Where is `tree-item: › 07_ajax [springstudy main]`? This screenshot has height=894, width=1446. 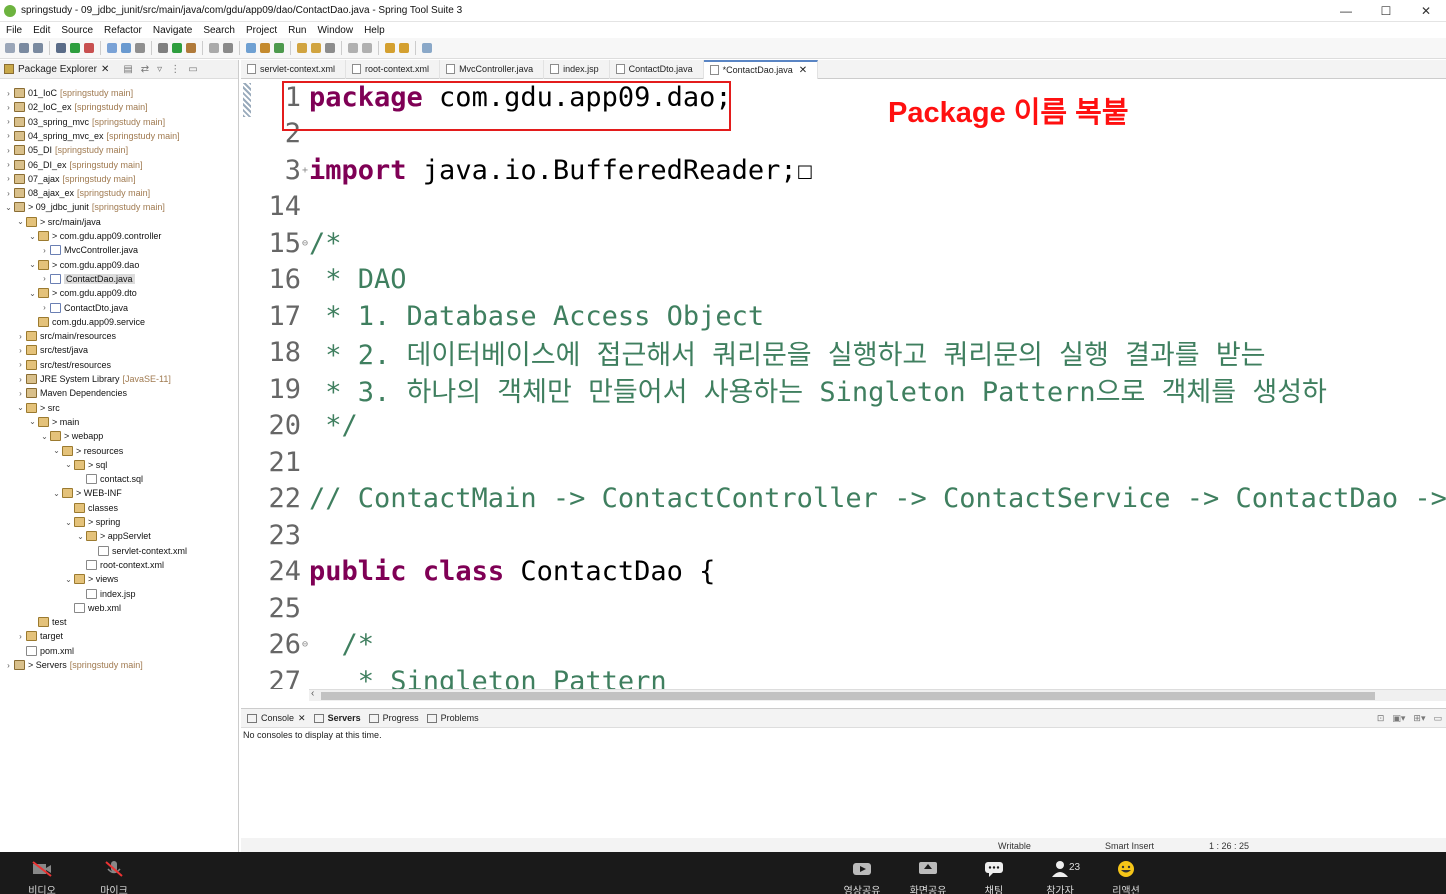 tree-item: › 07_ajax [springstudy main] is located at coordinates (70, 179).